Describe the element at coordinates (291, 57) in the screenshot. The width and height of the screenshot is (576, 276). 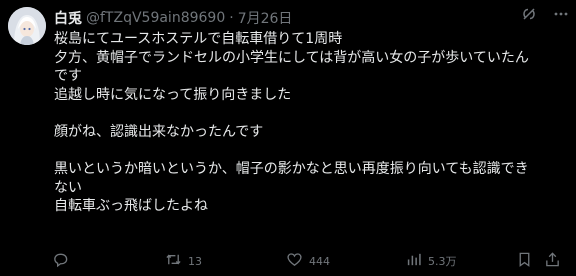
I see `post-text-line: 夕方、黄帽子でランドセルの小学生にしては背が高い女の子が歩いていたん` at that location.